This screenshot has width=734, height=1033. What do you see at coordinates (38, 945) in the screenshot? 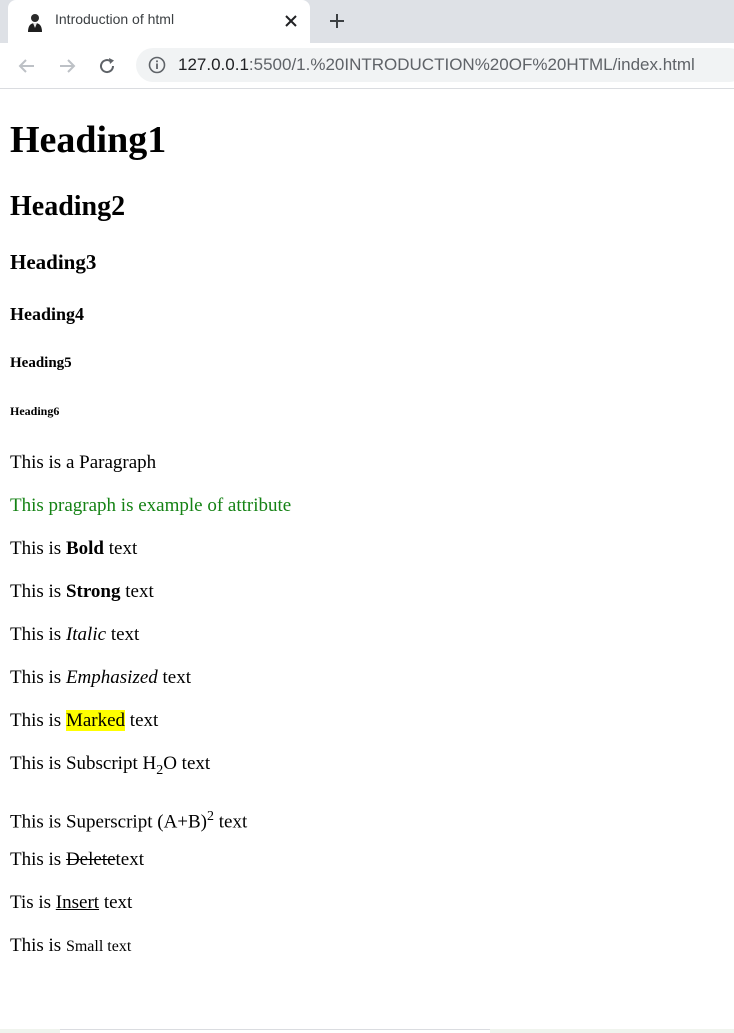
I see `small-prefix: This is` at bounding box center [38, 945].